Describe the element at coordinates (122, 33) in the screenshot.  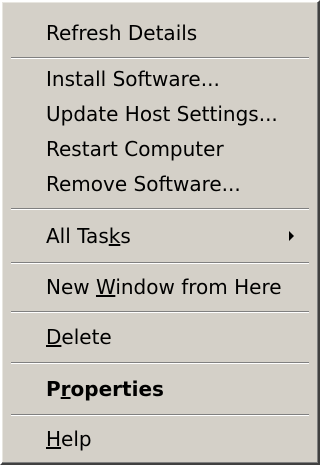
I see `menu-item-label: Refresh Details` at that location.